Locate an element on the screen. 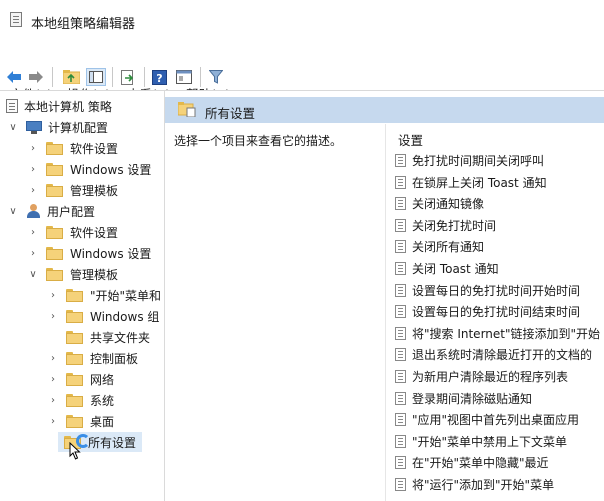  setting-row: 将"运行"添加到"开始"菜单 is located at coordinates (474, 484).